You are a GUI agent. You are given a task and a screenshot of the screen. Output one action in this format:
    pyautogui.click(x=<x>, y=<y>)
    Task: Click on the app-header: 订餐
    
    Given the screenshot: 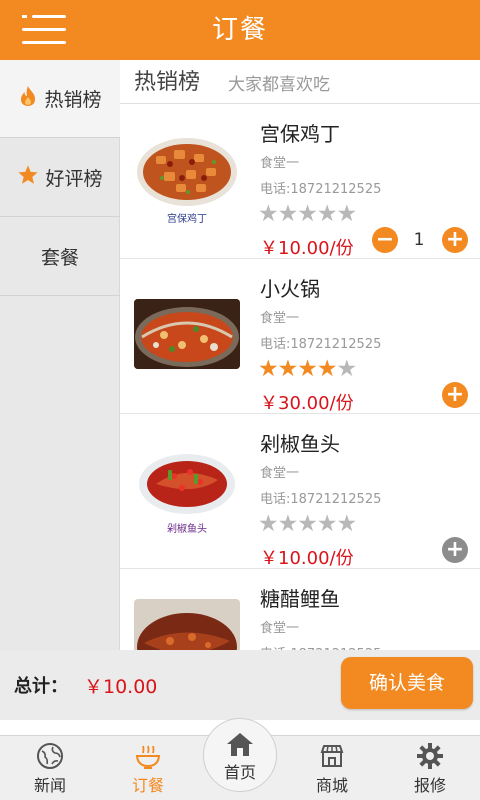 What is the action you would take?
    pyautogui.click(x=240, y=30)
    